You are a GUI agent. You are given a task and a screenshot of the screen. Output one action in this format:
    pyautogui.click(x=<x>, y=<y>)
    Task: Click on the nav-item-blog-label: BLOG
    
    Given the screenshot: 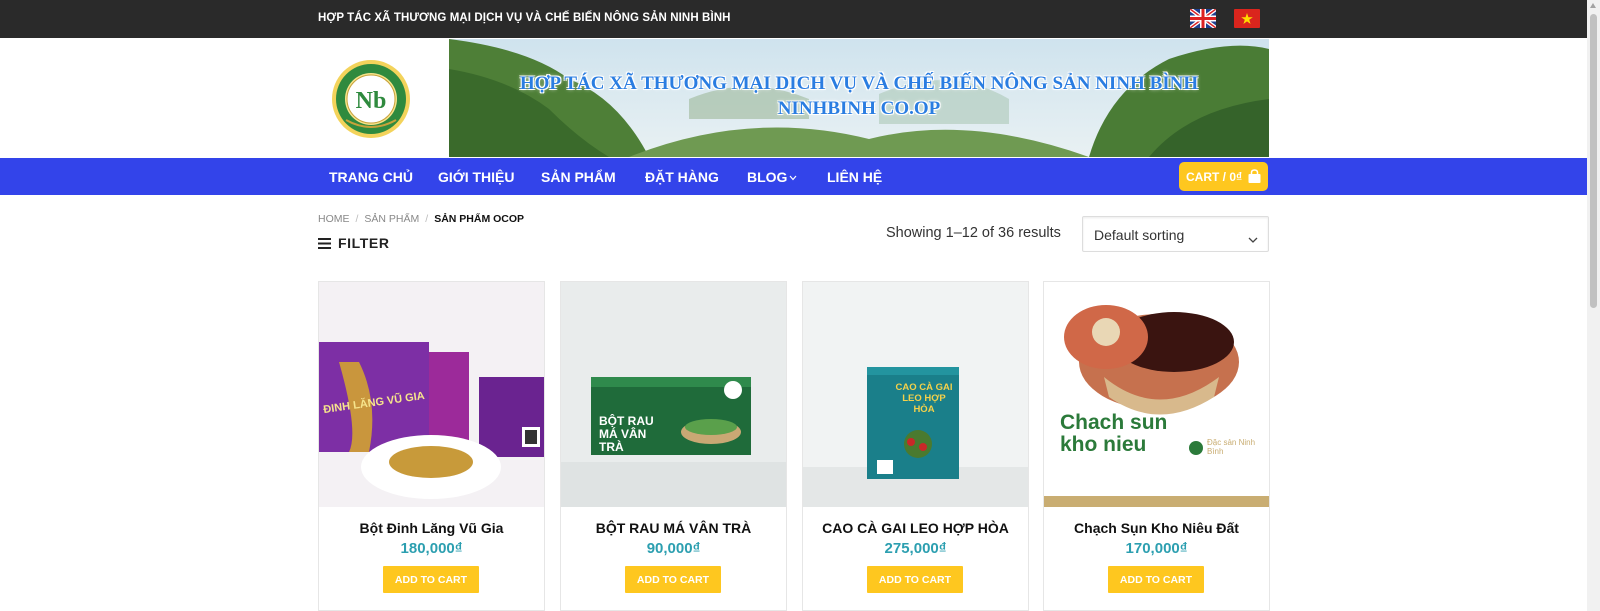 What is the action you would take?
    pyautogui.click(x=767, y=177)
    